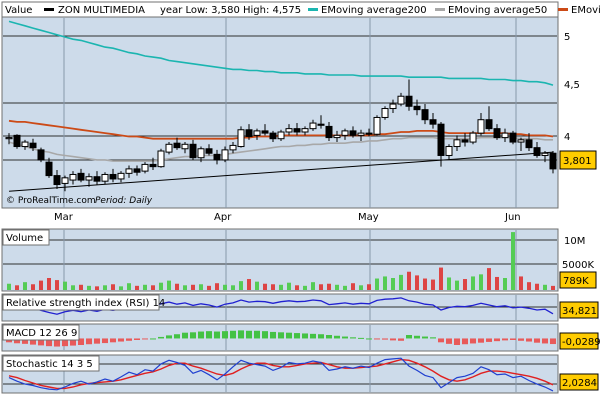 The height and width of the screenshot is (404, 600). I want to click on ema200-label: EMoving average200, so click(374, 10).